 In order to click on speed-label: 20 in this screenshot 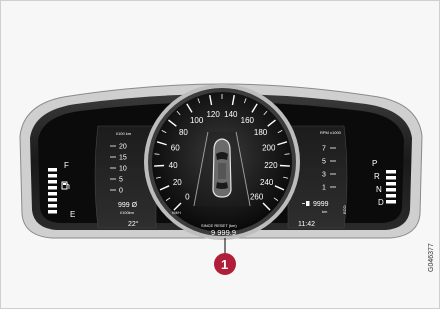, I will do `click(177, 182)`.